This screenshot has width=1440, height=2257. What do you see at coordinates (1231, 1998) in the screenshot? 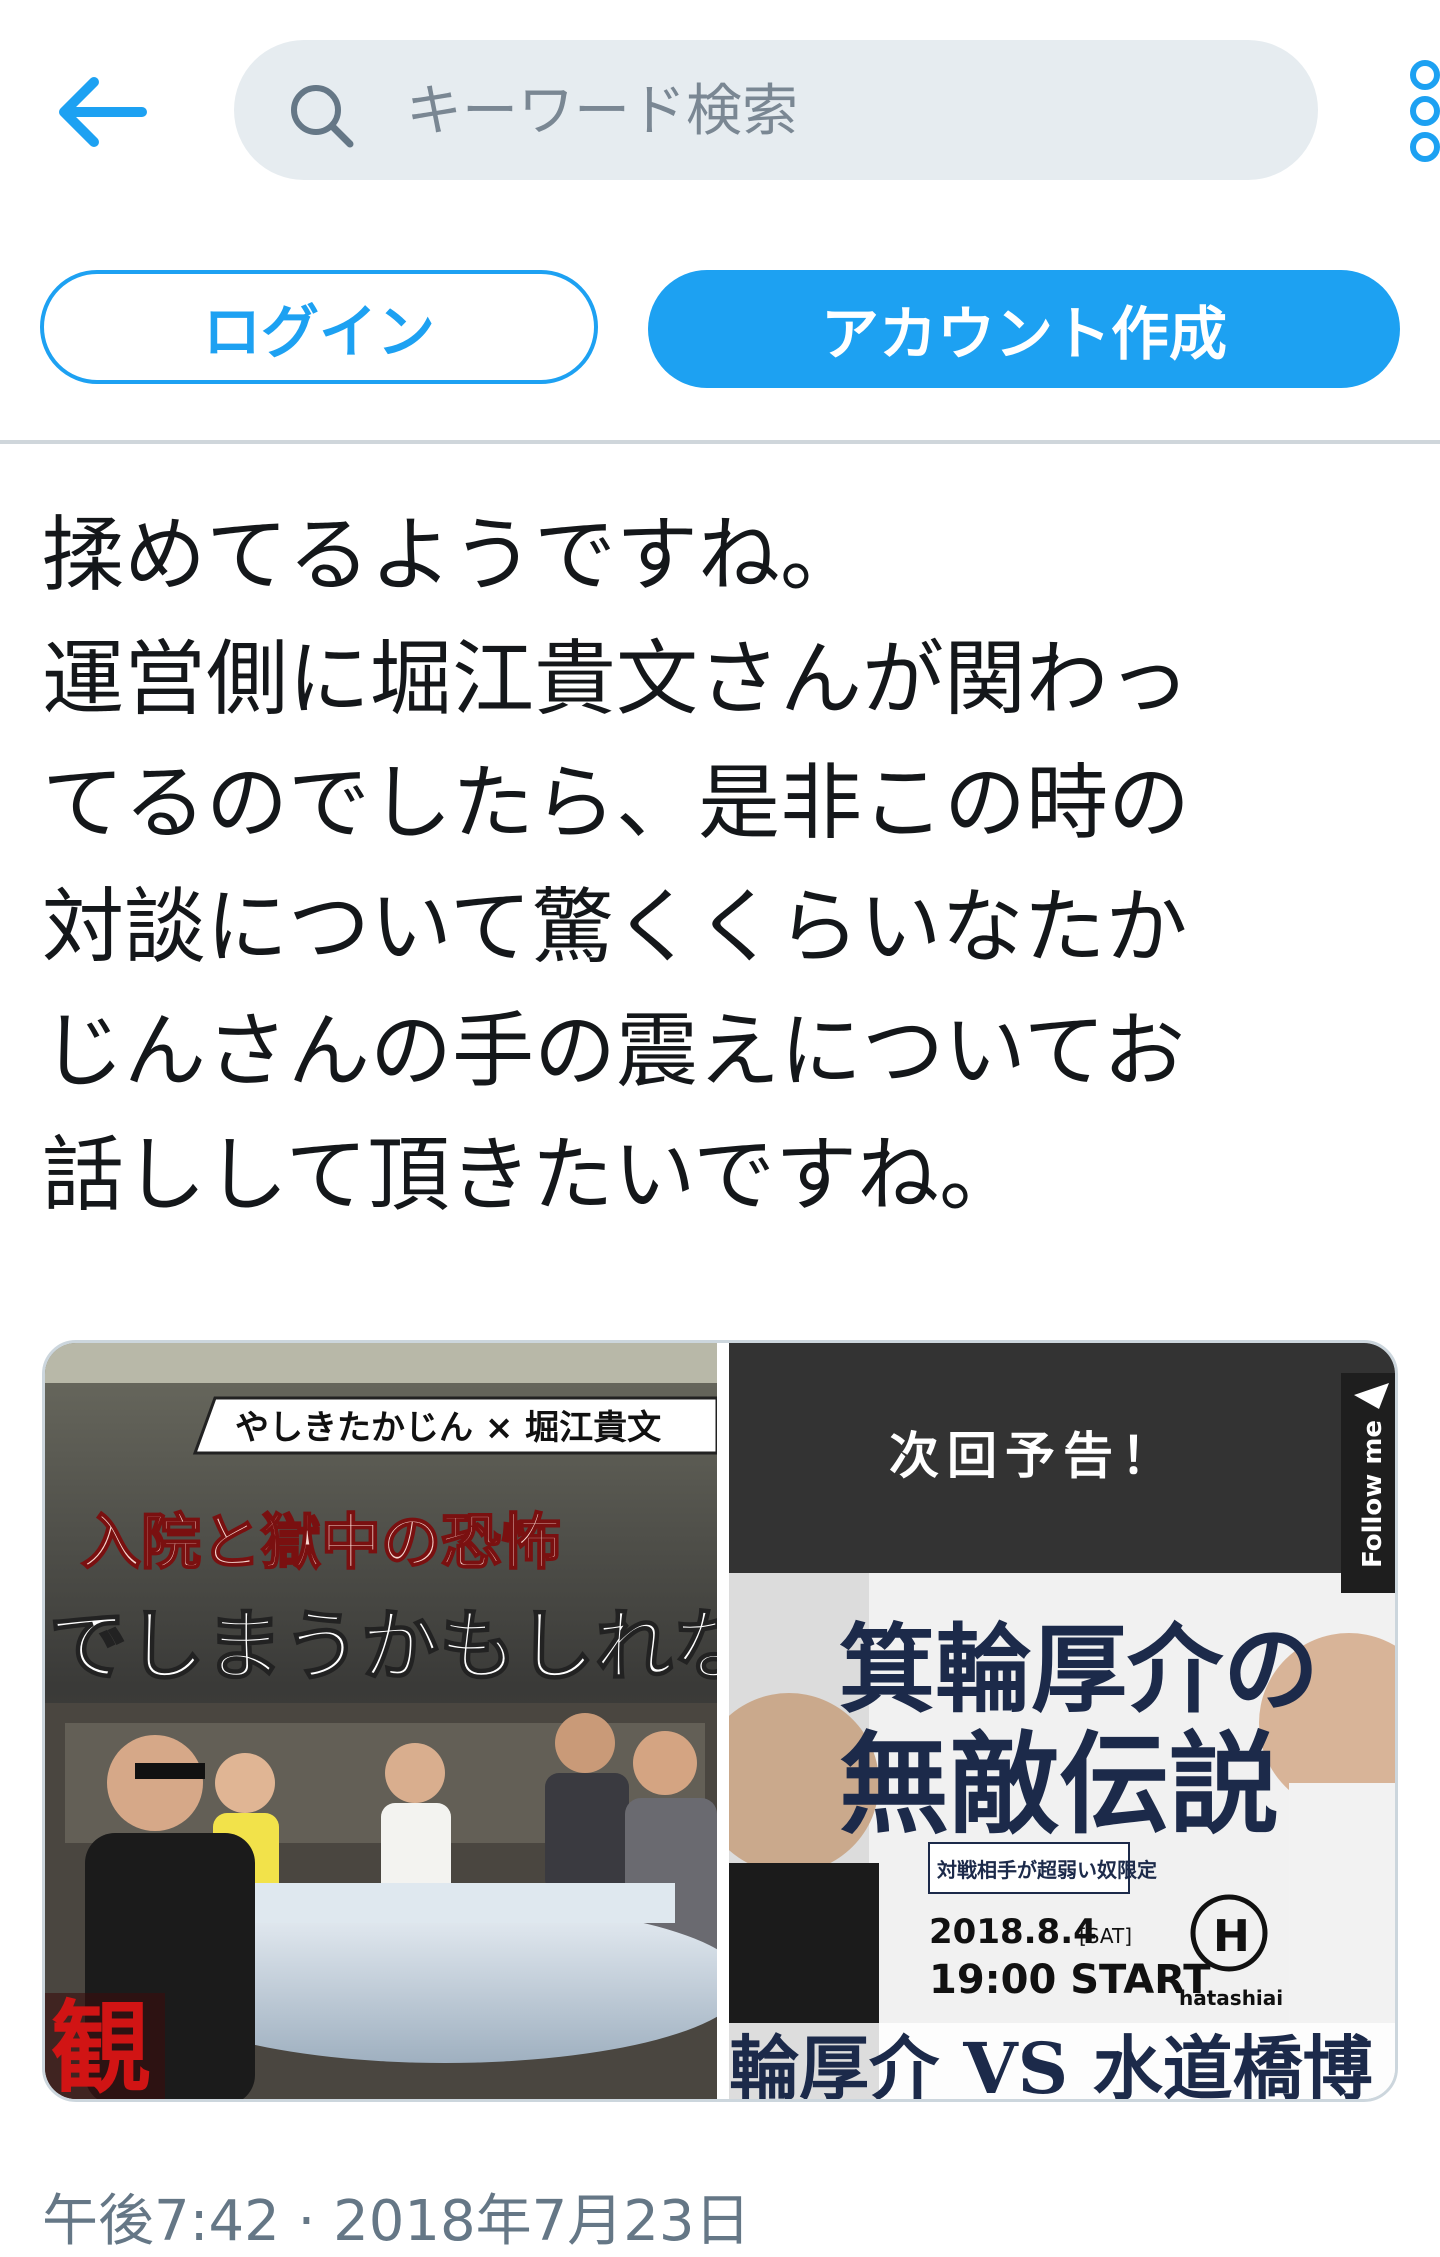
I see `logo-label: hatashiai` at bounding box center [1231, 1998].